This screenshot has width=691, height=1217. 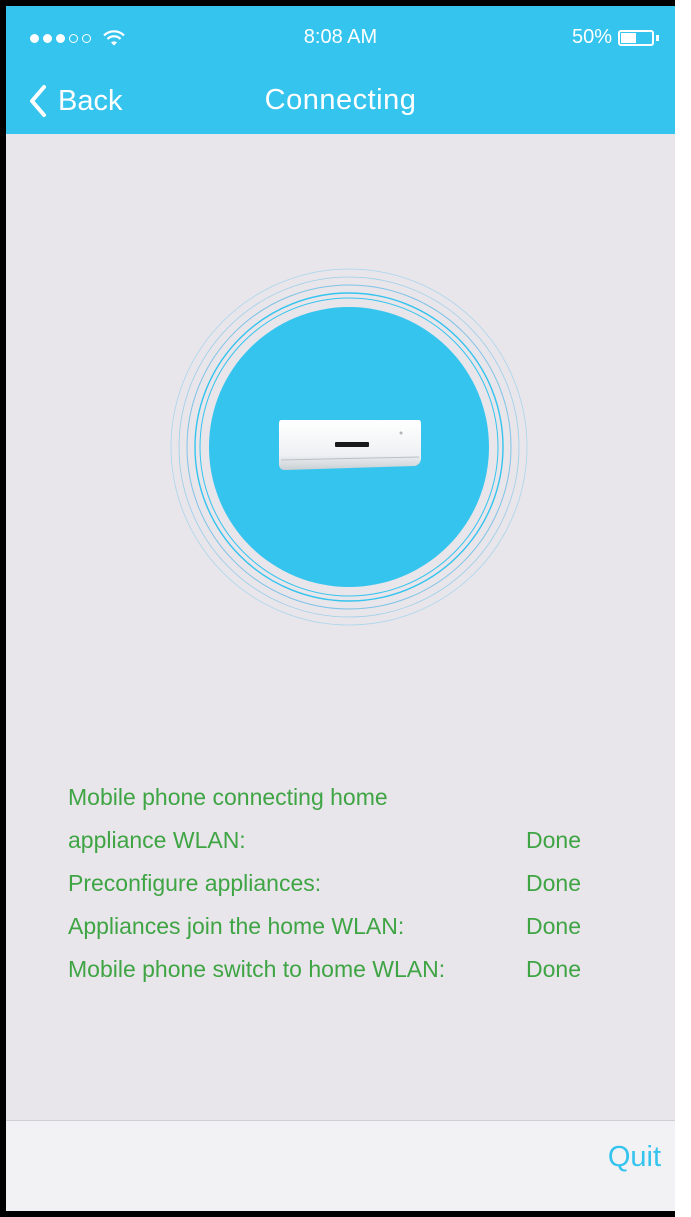 I want to click on step-label: Mobile phone connecting home, so click(x=228, y=797).